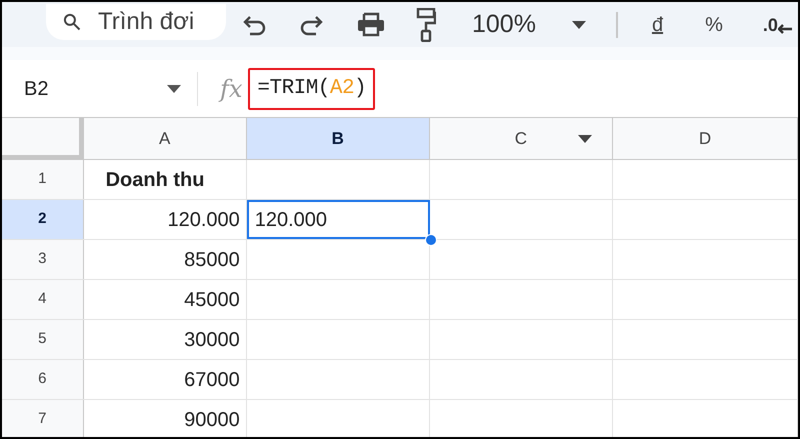  Describe the element at coordinates (43, 299) in the screenshot. I see `row-header: 4` at that location.